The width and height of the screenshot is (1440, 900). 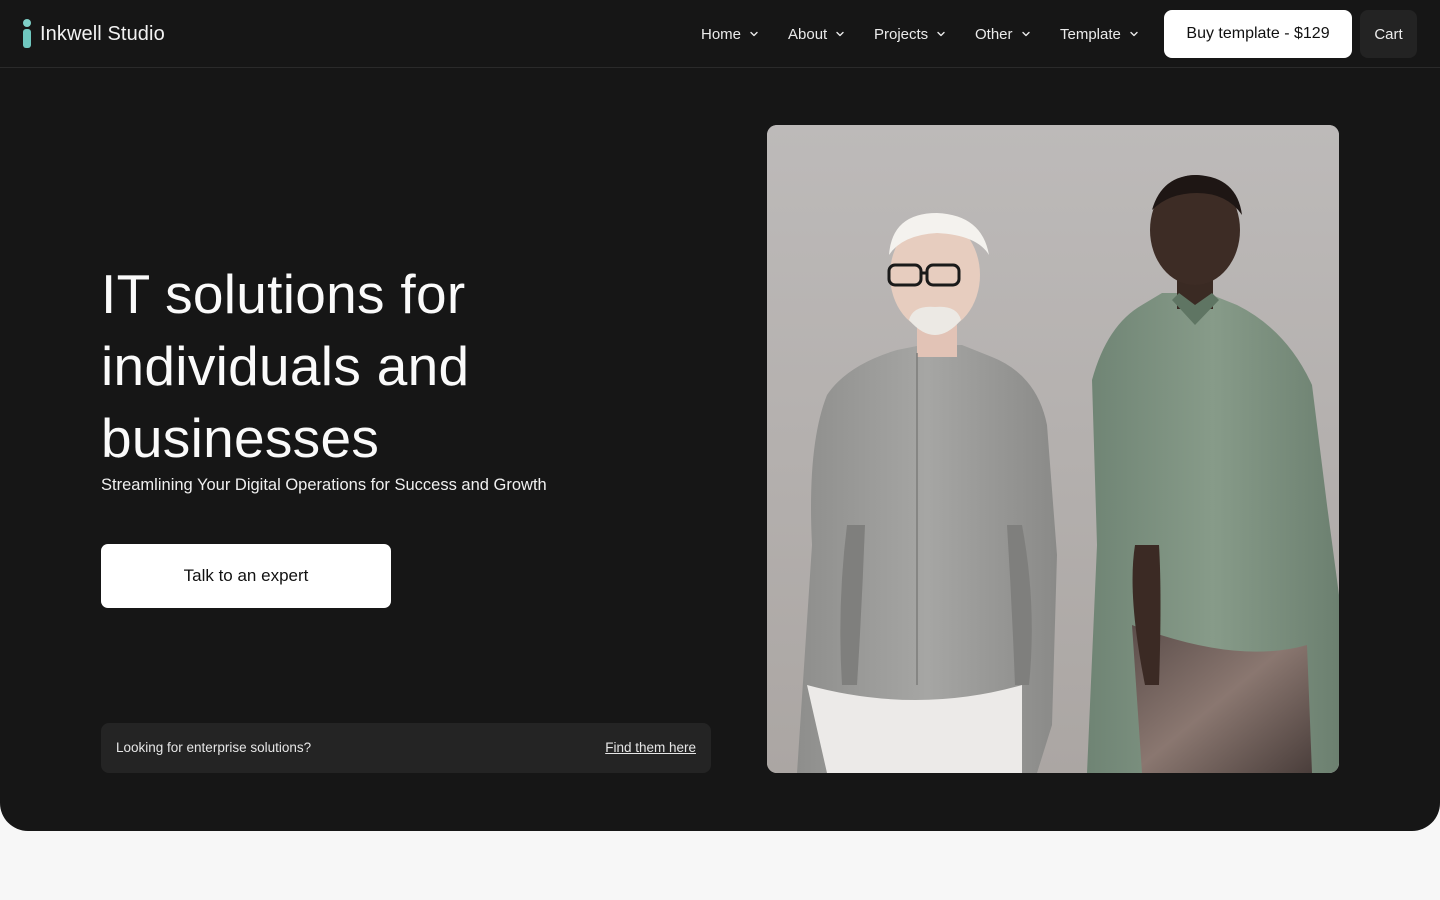 What do you see at coordinates (102, 33) in the screenshot?
I see `brand-name: Inkwell Studio` at bounding box center [102, 33].